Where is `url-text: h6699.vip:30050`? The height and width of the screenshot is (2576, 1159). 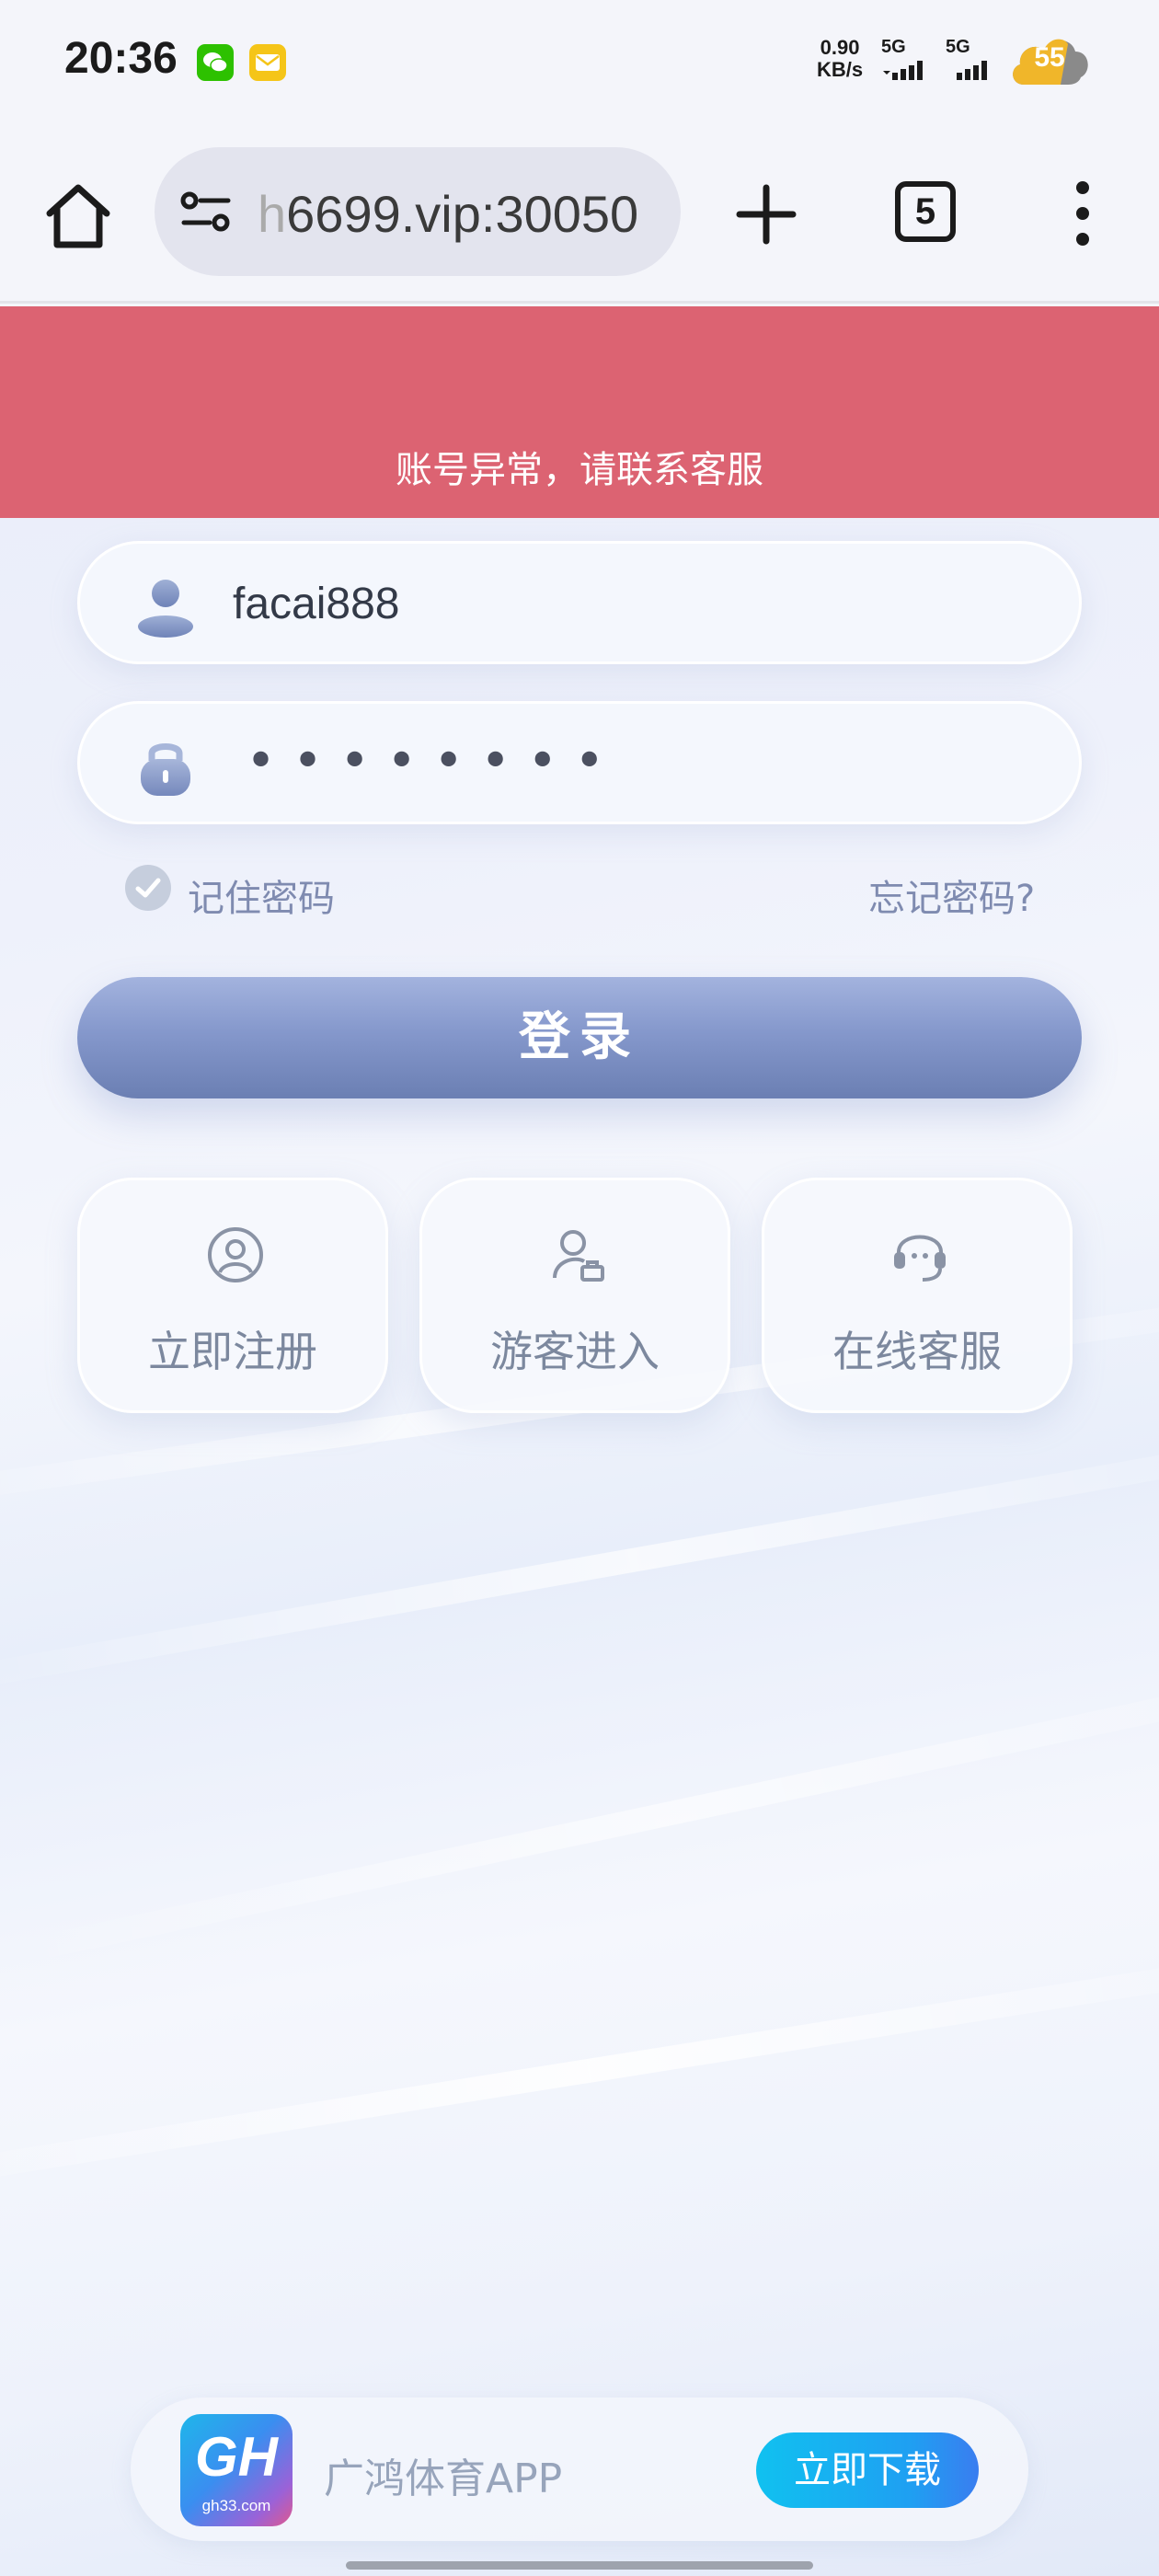 url-text: h6699.vip:30050 is located at coordinates (460, 214).